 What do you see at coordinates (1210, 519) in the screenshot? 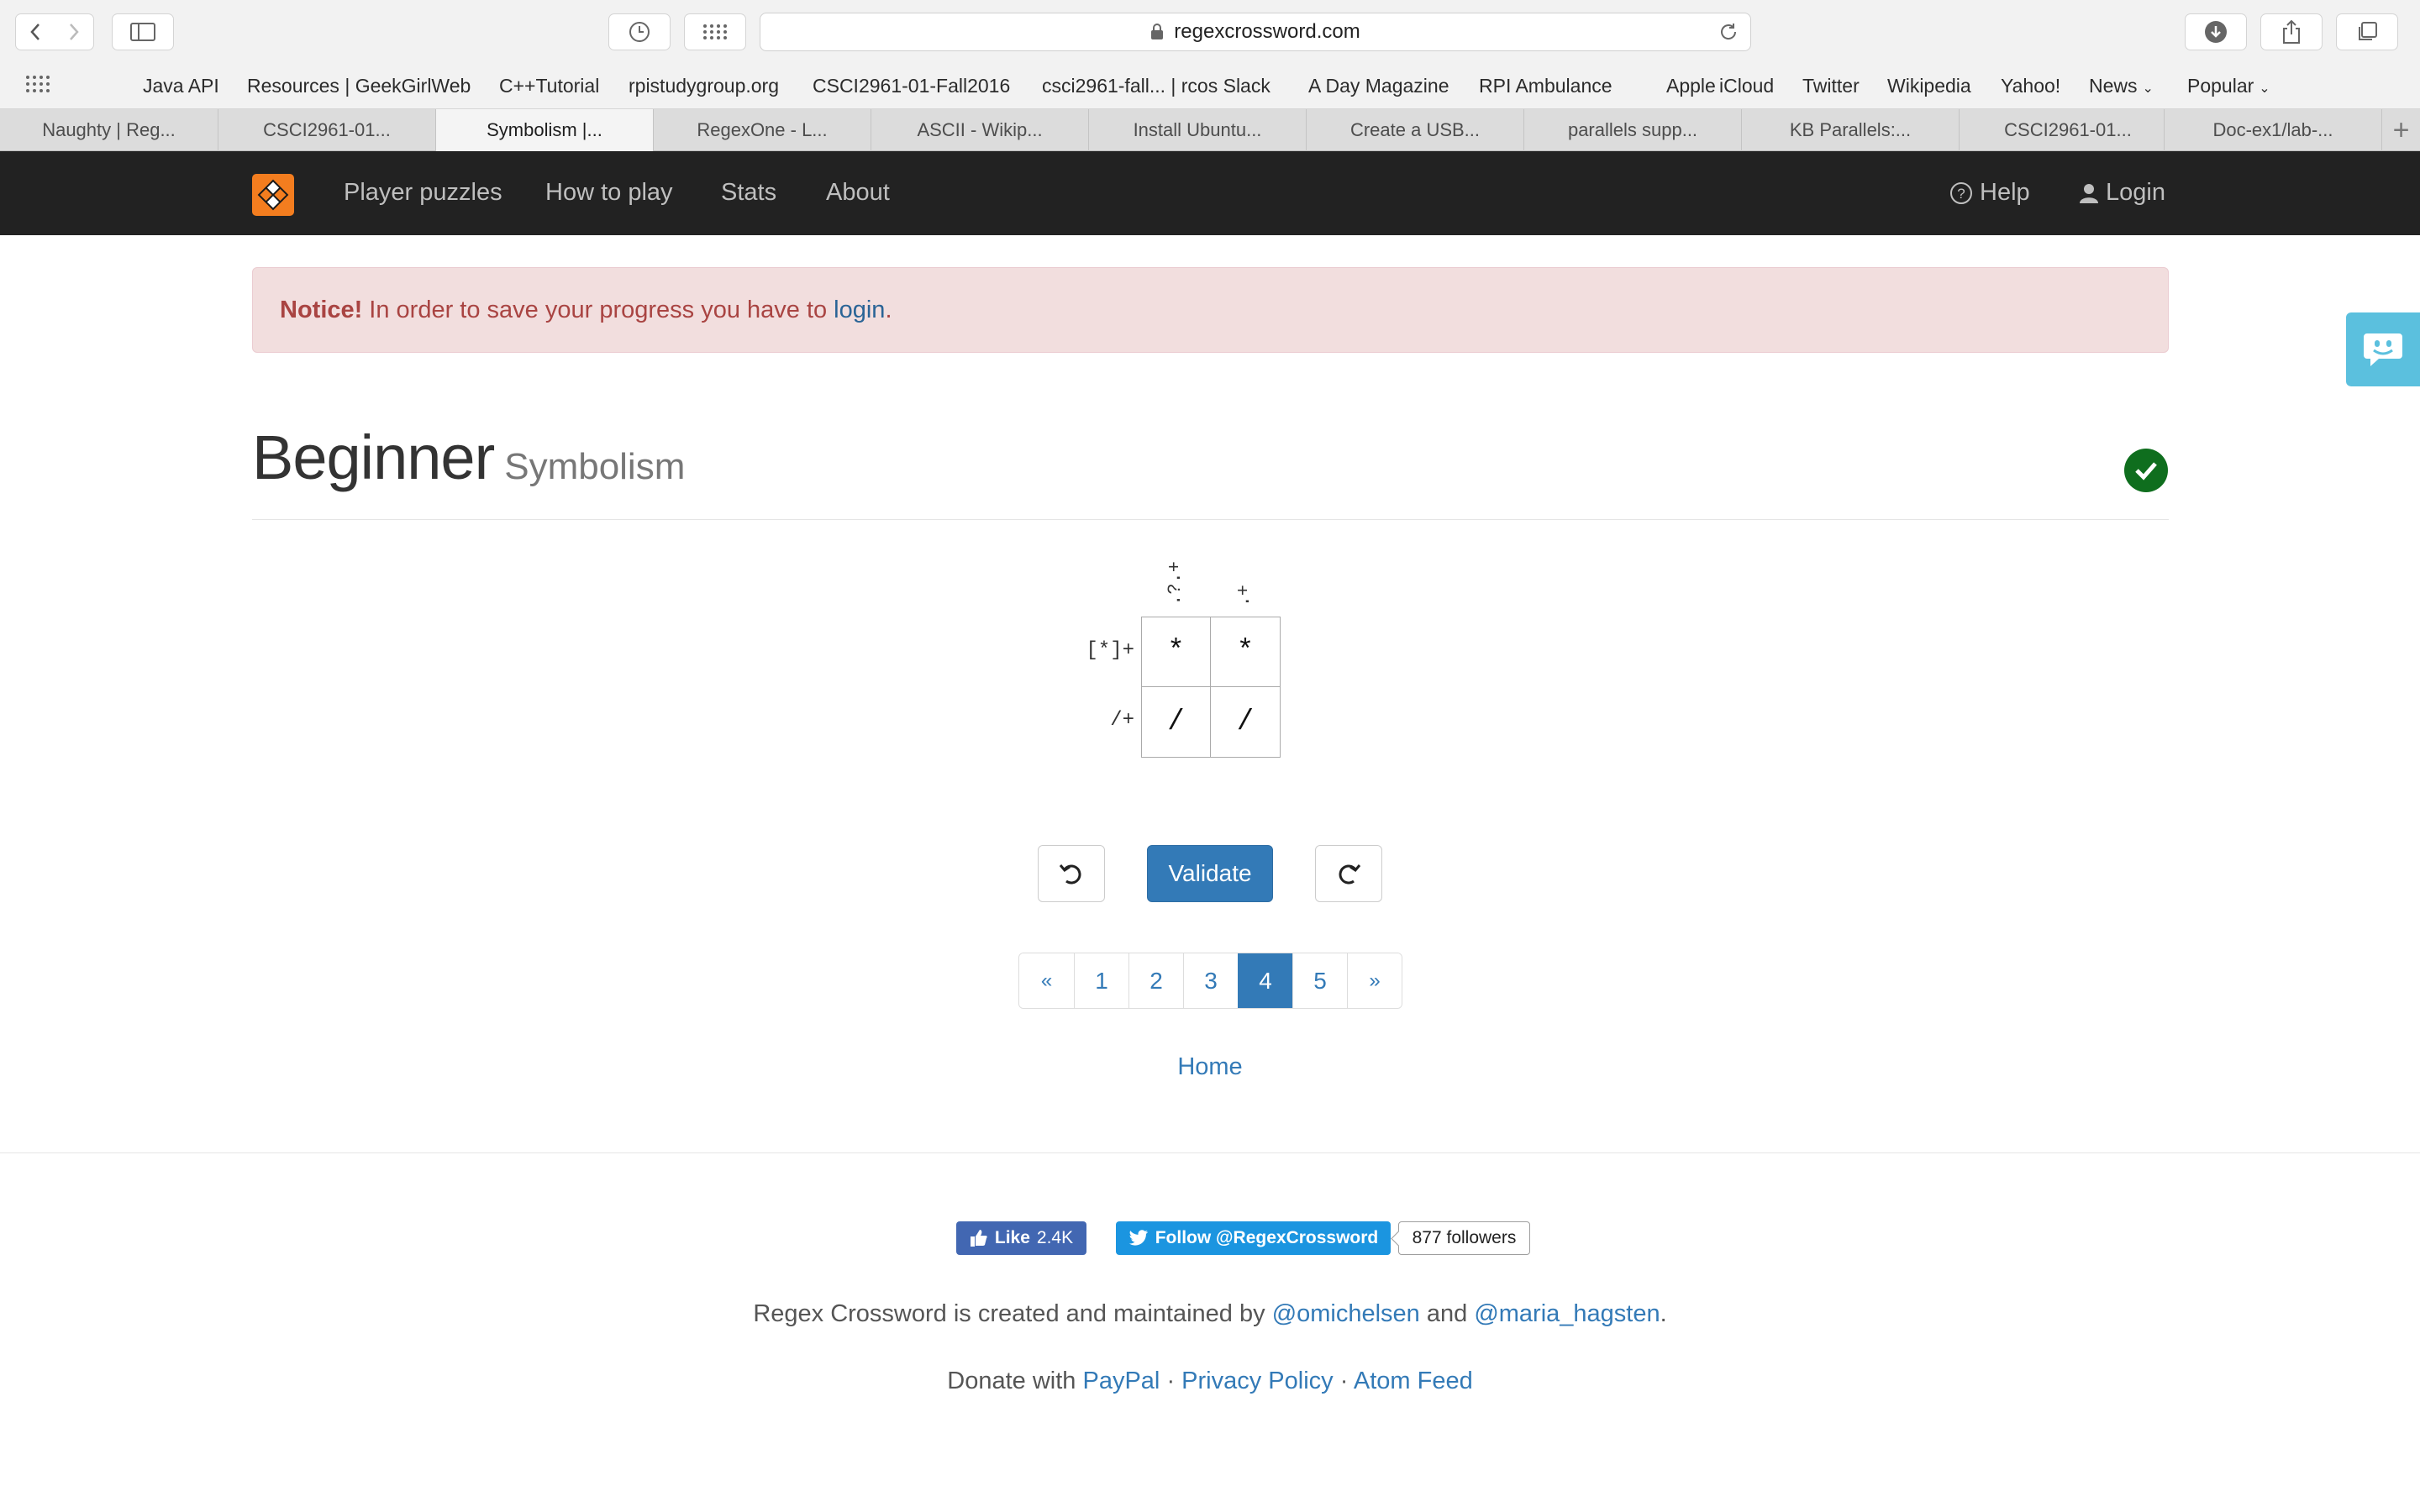
I see `title-divider` at bounding box center [1210, 519].